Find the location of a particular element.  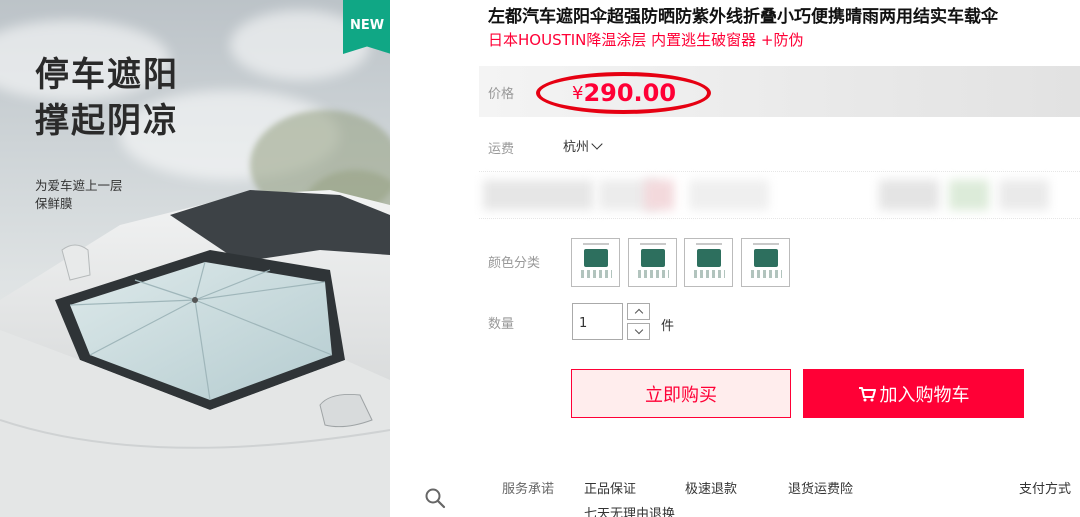

chevron-down-icon is located at coordinates (597, 144).